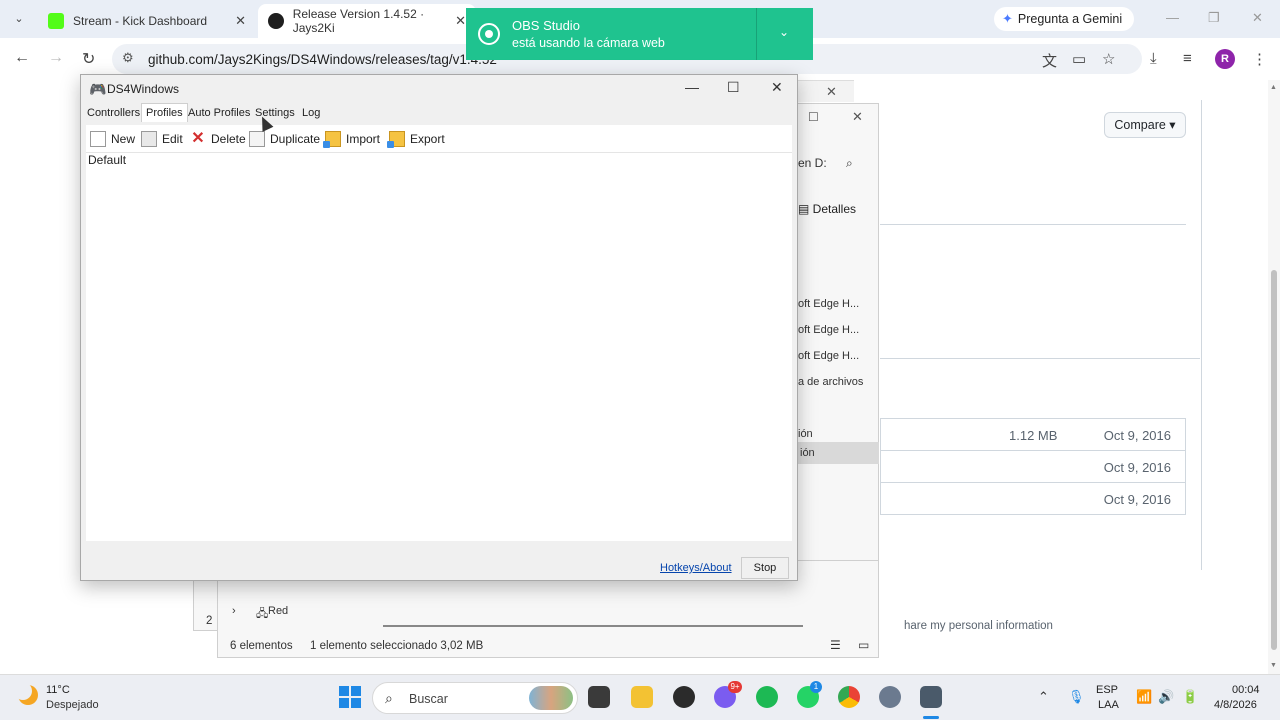 This screenshot has height=720, width=1280. Describe the element at coordinates (228, 139) in the screenshot. I see `delete-label: Delete` at that location.